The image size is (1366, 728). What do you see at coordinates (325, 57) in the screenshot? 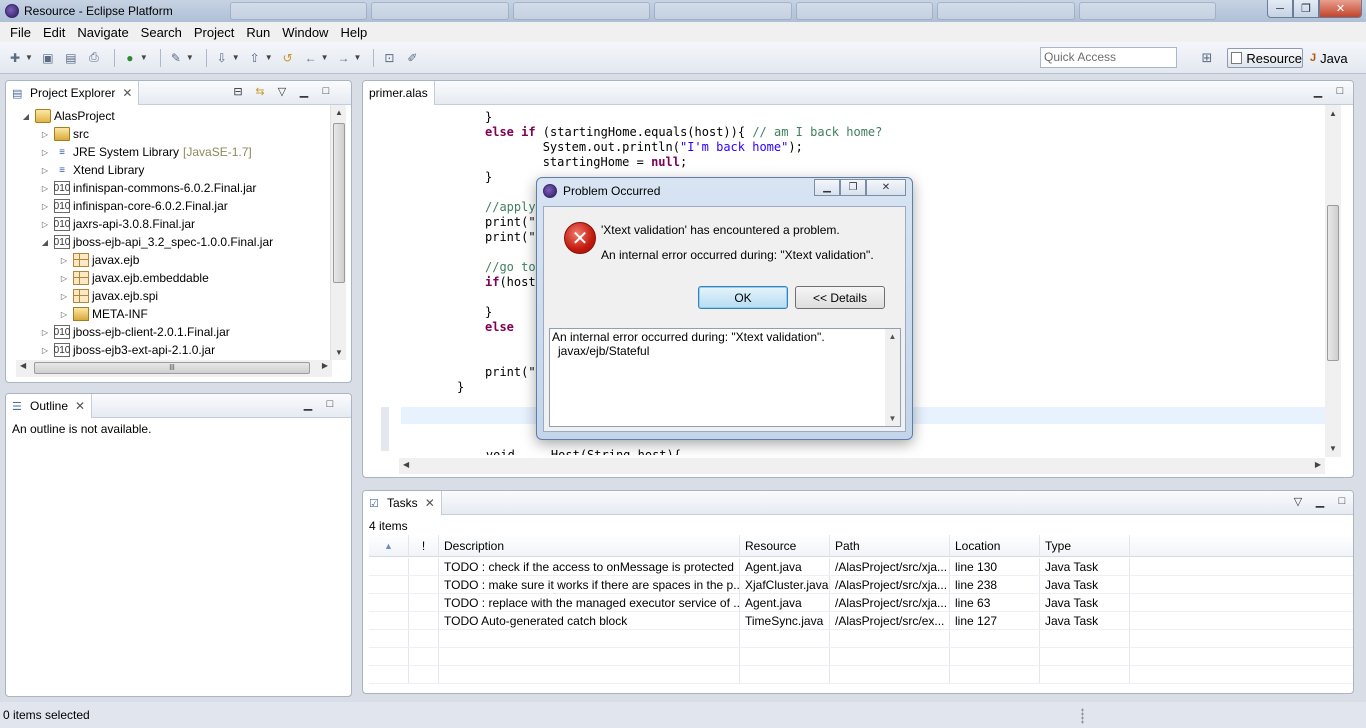
I see `back-dropdown-icon: ▼` at bounding box center [325, 57].